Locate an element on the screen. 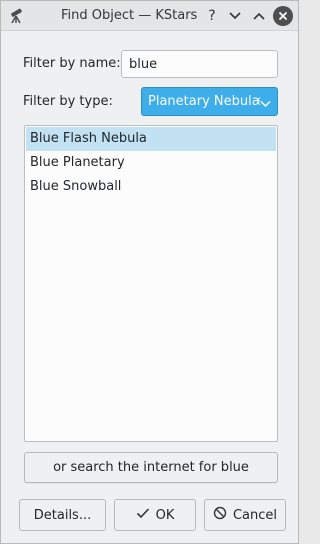  list-item: Blue Planetary is located at coordinates (151, 163).